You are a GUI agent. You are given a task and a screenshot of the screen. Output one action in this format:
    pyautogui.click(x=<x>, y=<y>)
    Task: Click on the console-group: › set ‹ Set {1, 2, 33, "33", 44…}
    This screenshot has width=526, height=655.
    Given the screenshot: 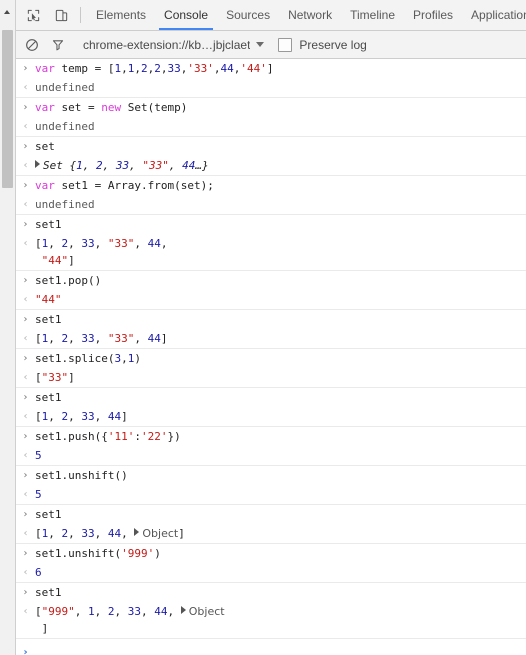 What is the action you would take?
    pyautogui.click(x=271, y=156)
    